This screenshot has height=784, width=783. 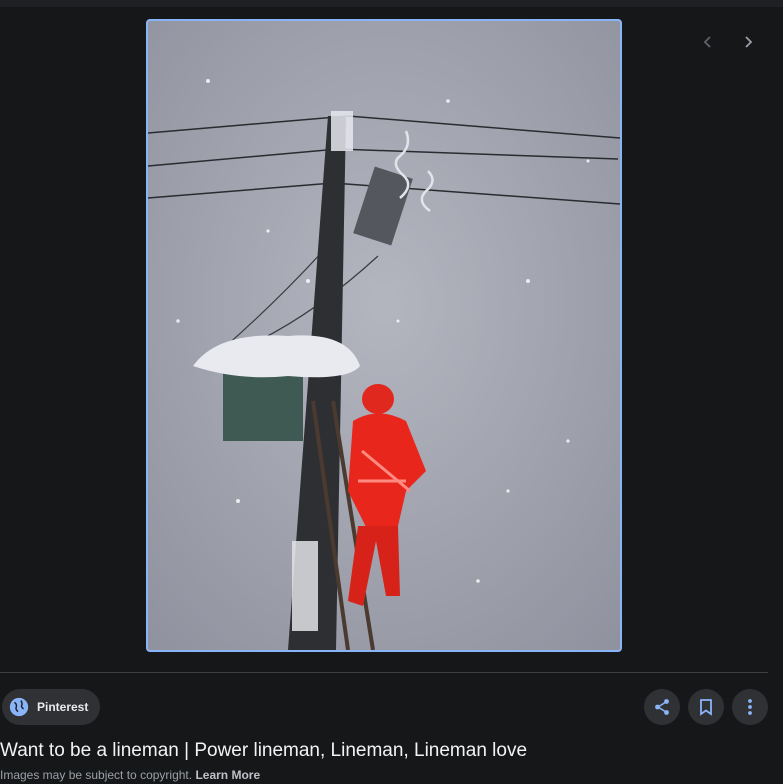 What do you see at coordinates (391, 3) in the screenshot?
I see `top-strip` at bounding box center [391, 3].